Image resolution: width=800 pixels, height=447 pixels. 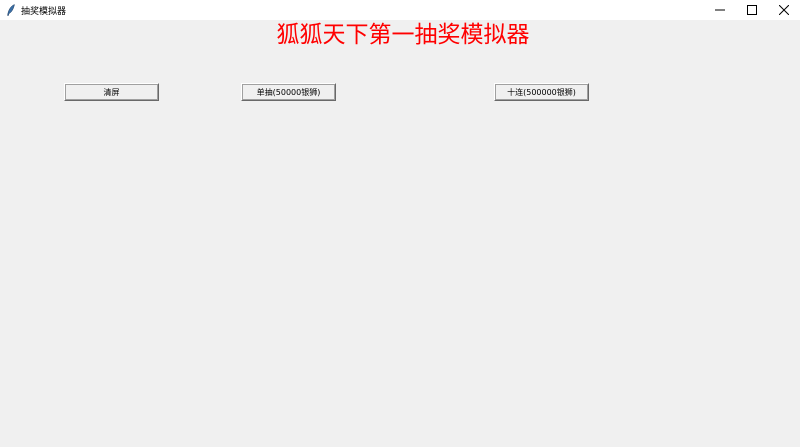 I want to click on close-icon, so click(x=784, y=10).